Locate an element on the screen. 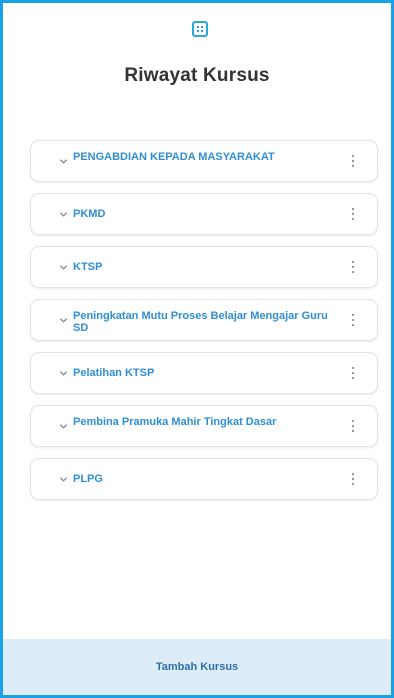  add-course-label: Tambah Kursus is located at coordinates (197, 667).